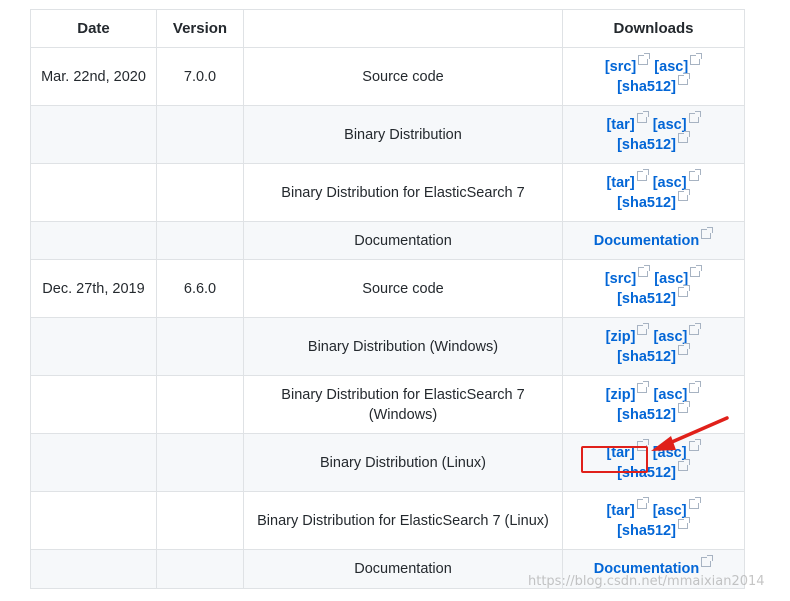 Image resolution: width=790 pixels, height=601 pixels. What do you see at coordinates (93, 76) in the screenshot?
I see `date-cell: Mar. 22nd, 2020` at bounding box center [93, 76].